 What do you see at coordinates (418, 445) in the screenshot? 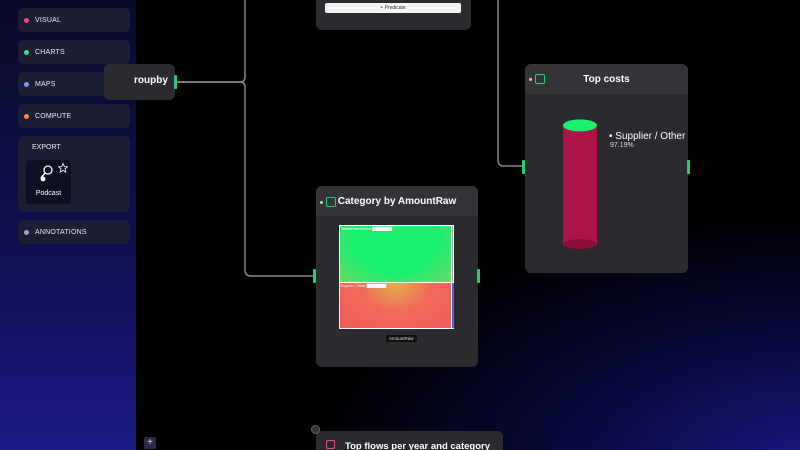
I see `node-title: Top flows per year and category` at bounding box center [418, 445].